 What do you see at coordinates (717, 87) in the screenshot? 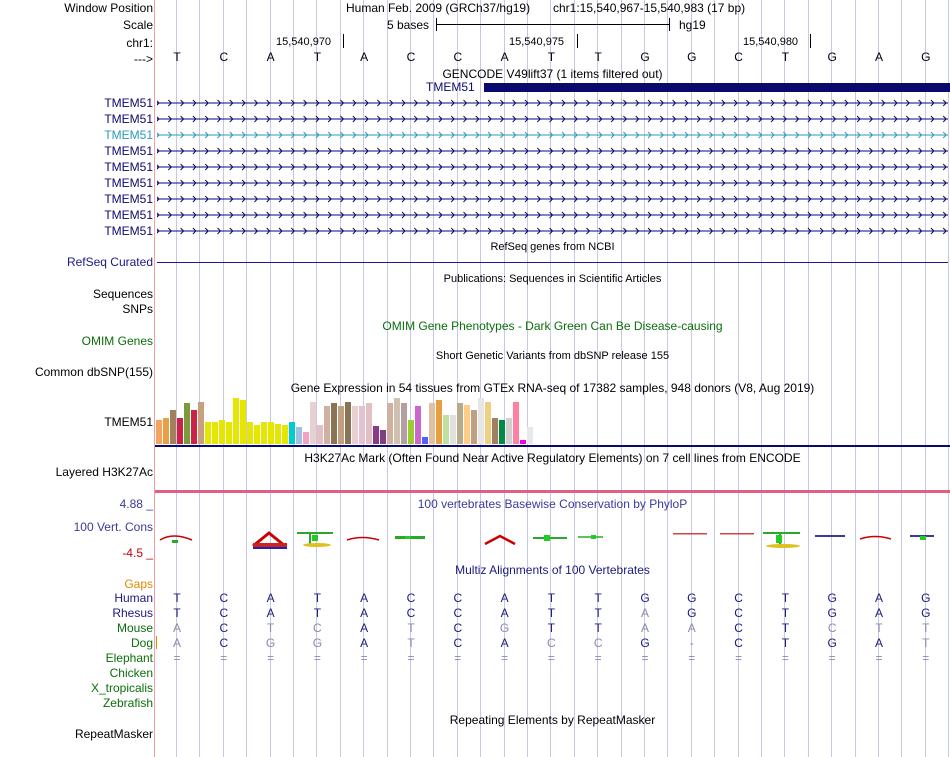
I see `gene-exon-block` at bounding box center [717, 87].